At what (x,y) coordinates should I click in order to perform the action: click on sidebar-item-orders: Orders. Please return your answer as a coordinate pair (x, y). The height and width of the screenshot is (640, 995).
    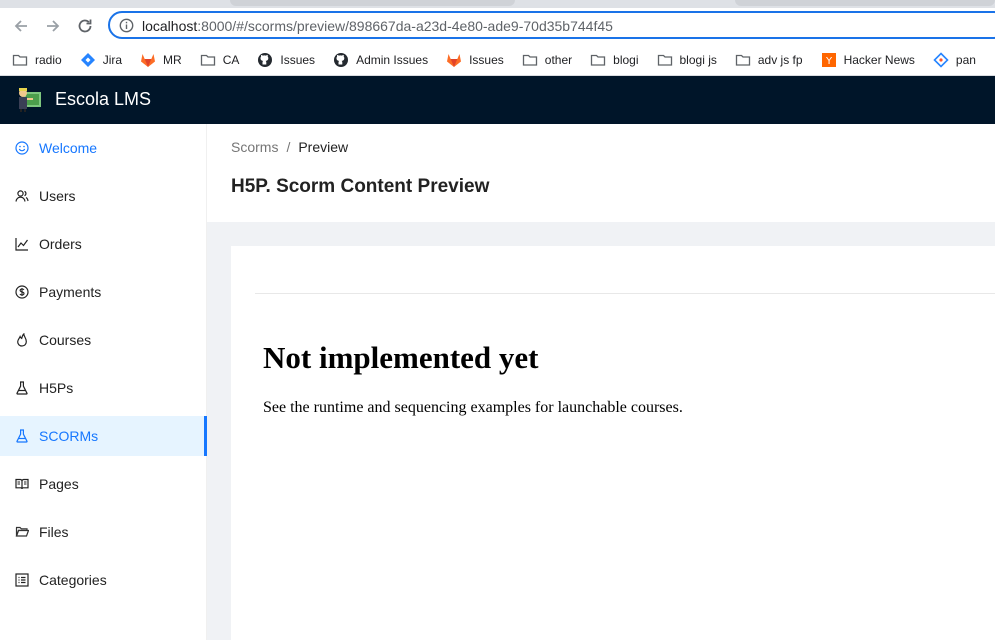
    Looking at the image, I should click on (103, 244).